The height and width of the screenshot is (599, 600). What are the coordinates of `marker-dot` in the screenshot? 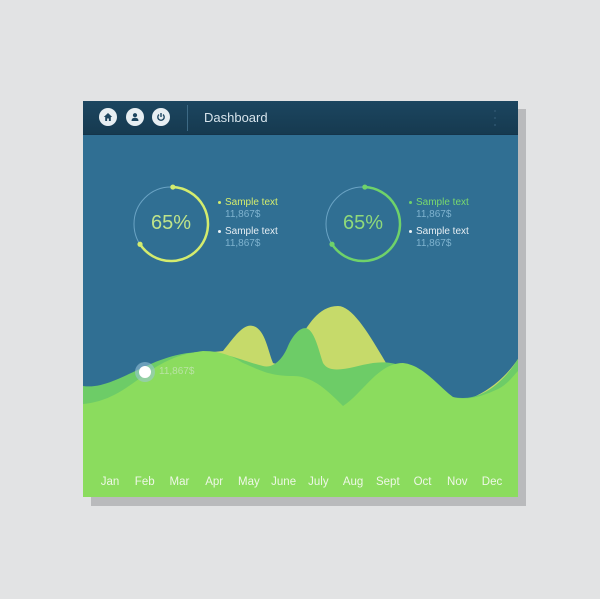 It's located at (145, 372).